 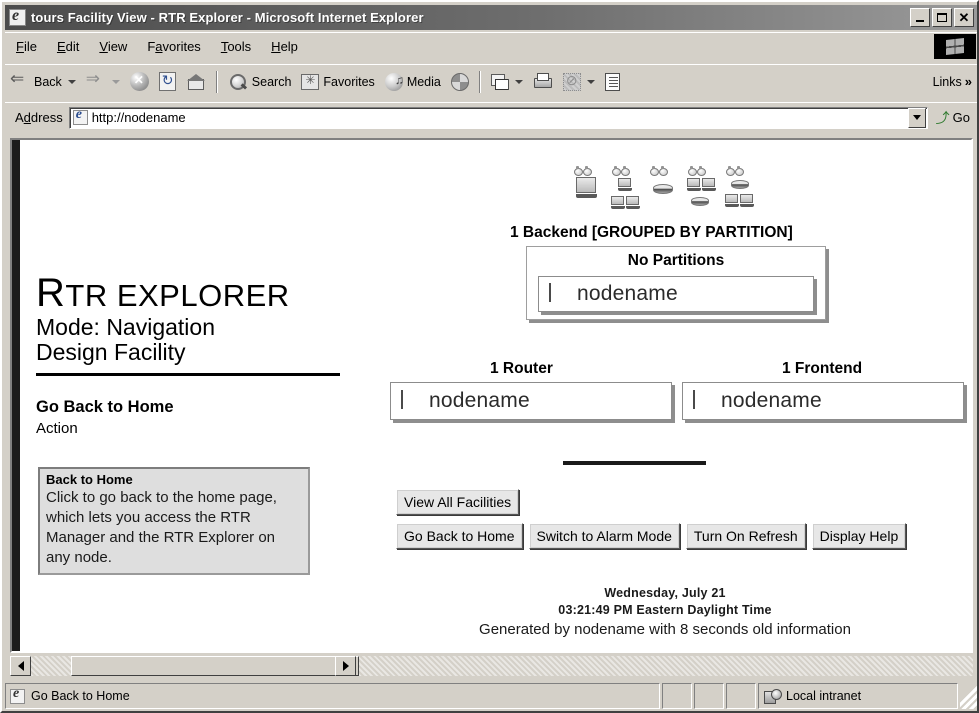 What do you see at coordinates (173, 46) in the screenshot?
I see `menu-item-favorites: Favorites` at bounding box center [173, 46].